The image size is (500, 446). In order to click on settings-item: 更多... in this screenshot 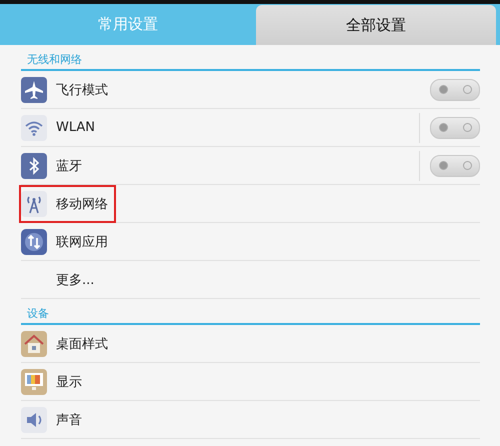, I will do `click(250, 280)`.